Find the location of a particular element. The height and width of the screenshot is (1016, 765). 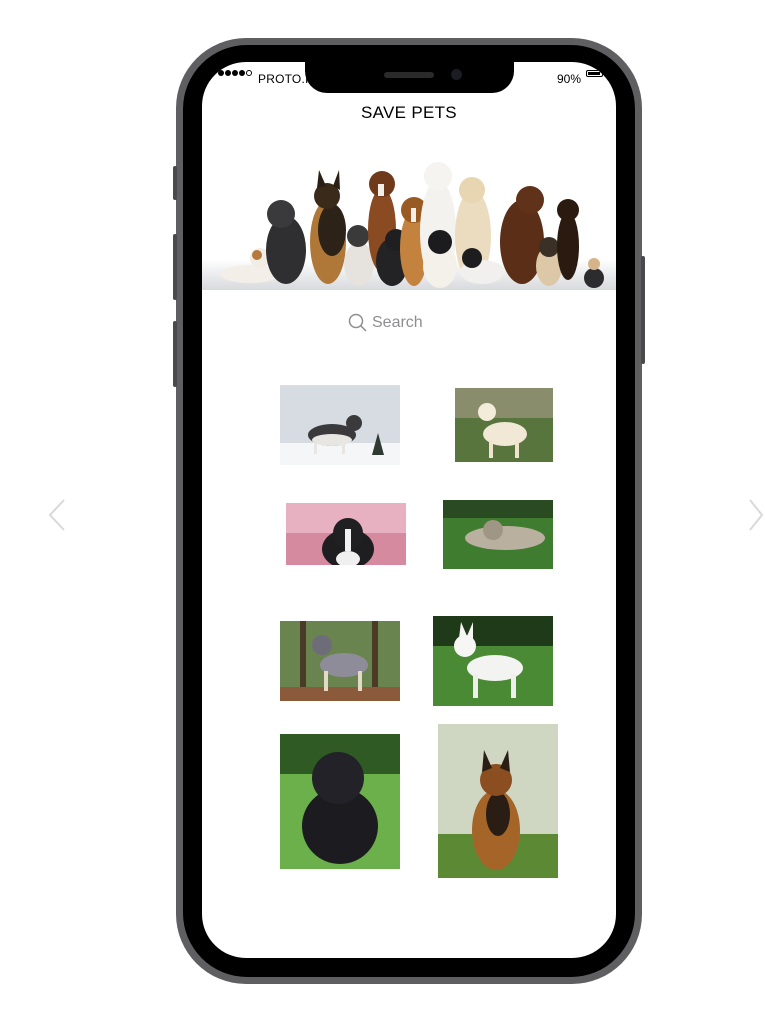

search-icon is located at coordinates (357, 322).